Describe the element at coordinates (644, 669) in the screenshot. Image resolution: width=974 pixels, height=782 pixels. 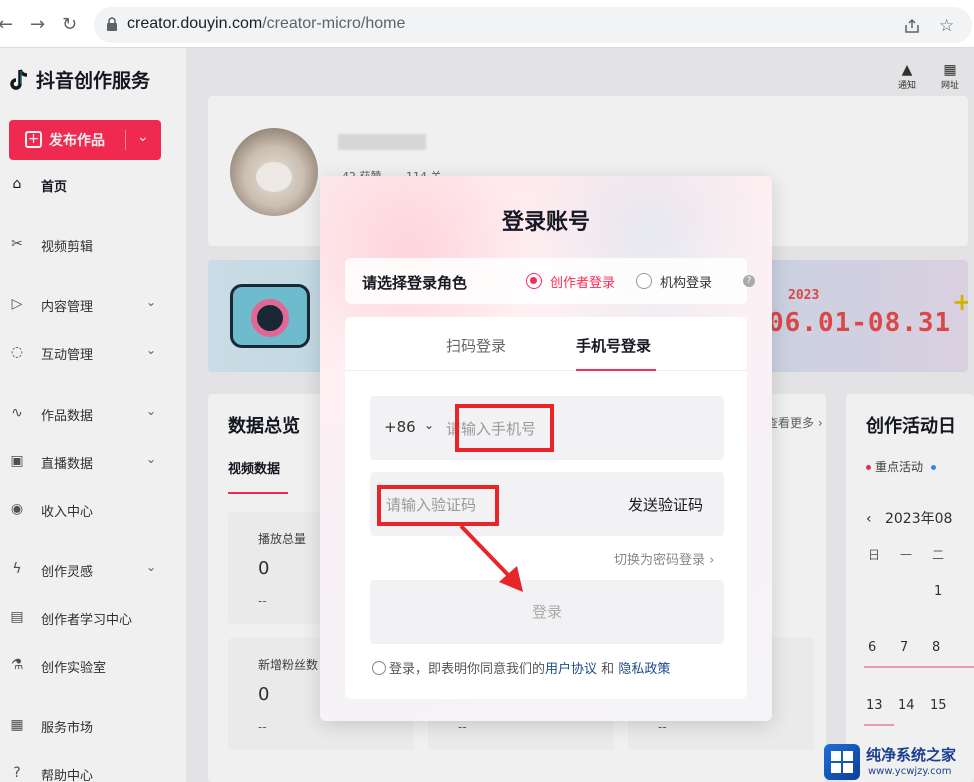
I see `privacy-link: 隐私政策` at that location.